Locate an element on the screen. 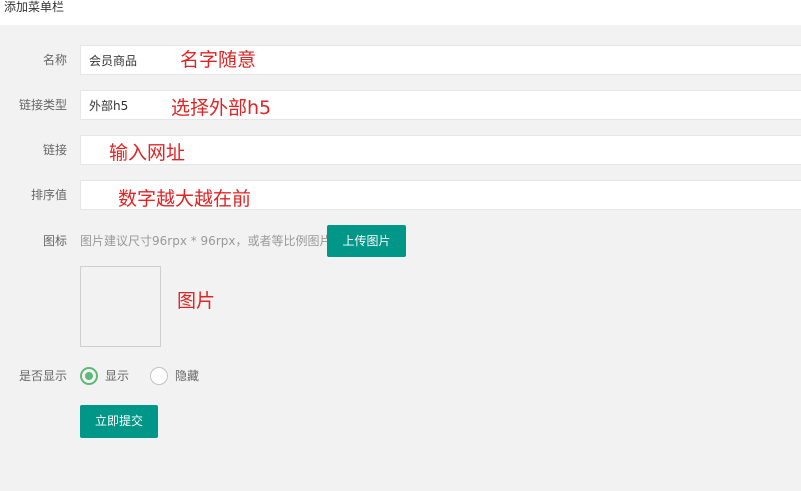  icon-label: 图标 is located at coordinates (54, 241).